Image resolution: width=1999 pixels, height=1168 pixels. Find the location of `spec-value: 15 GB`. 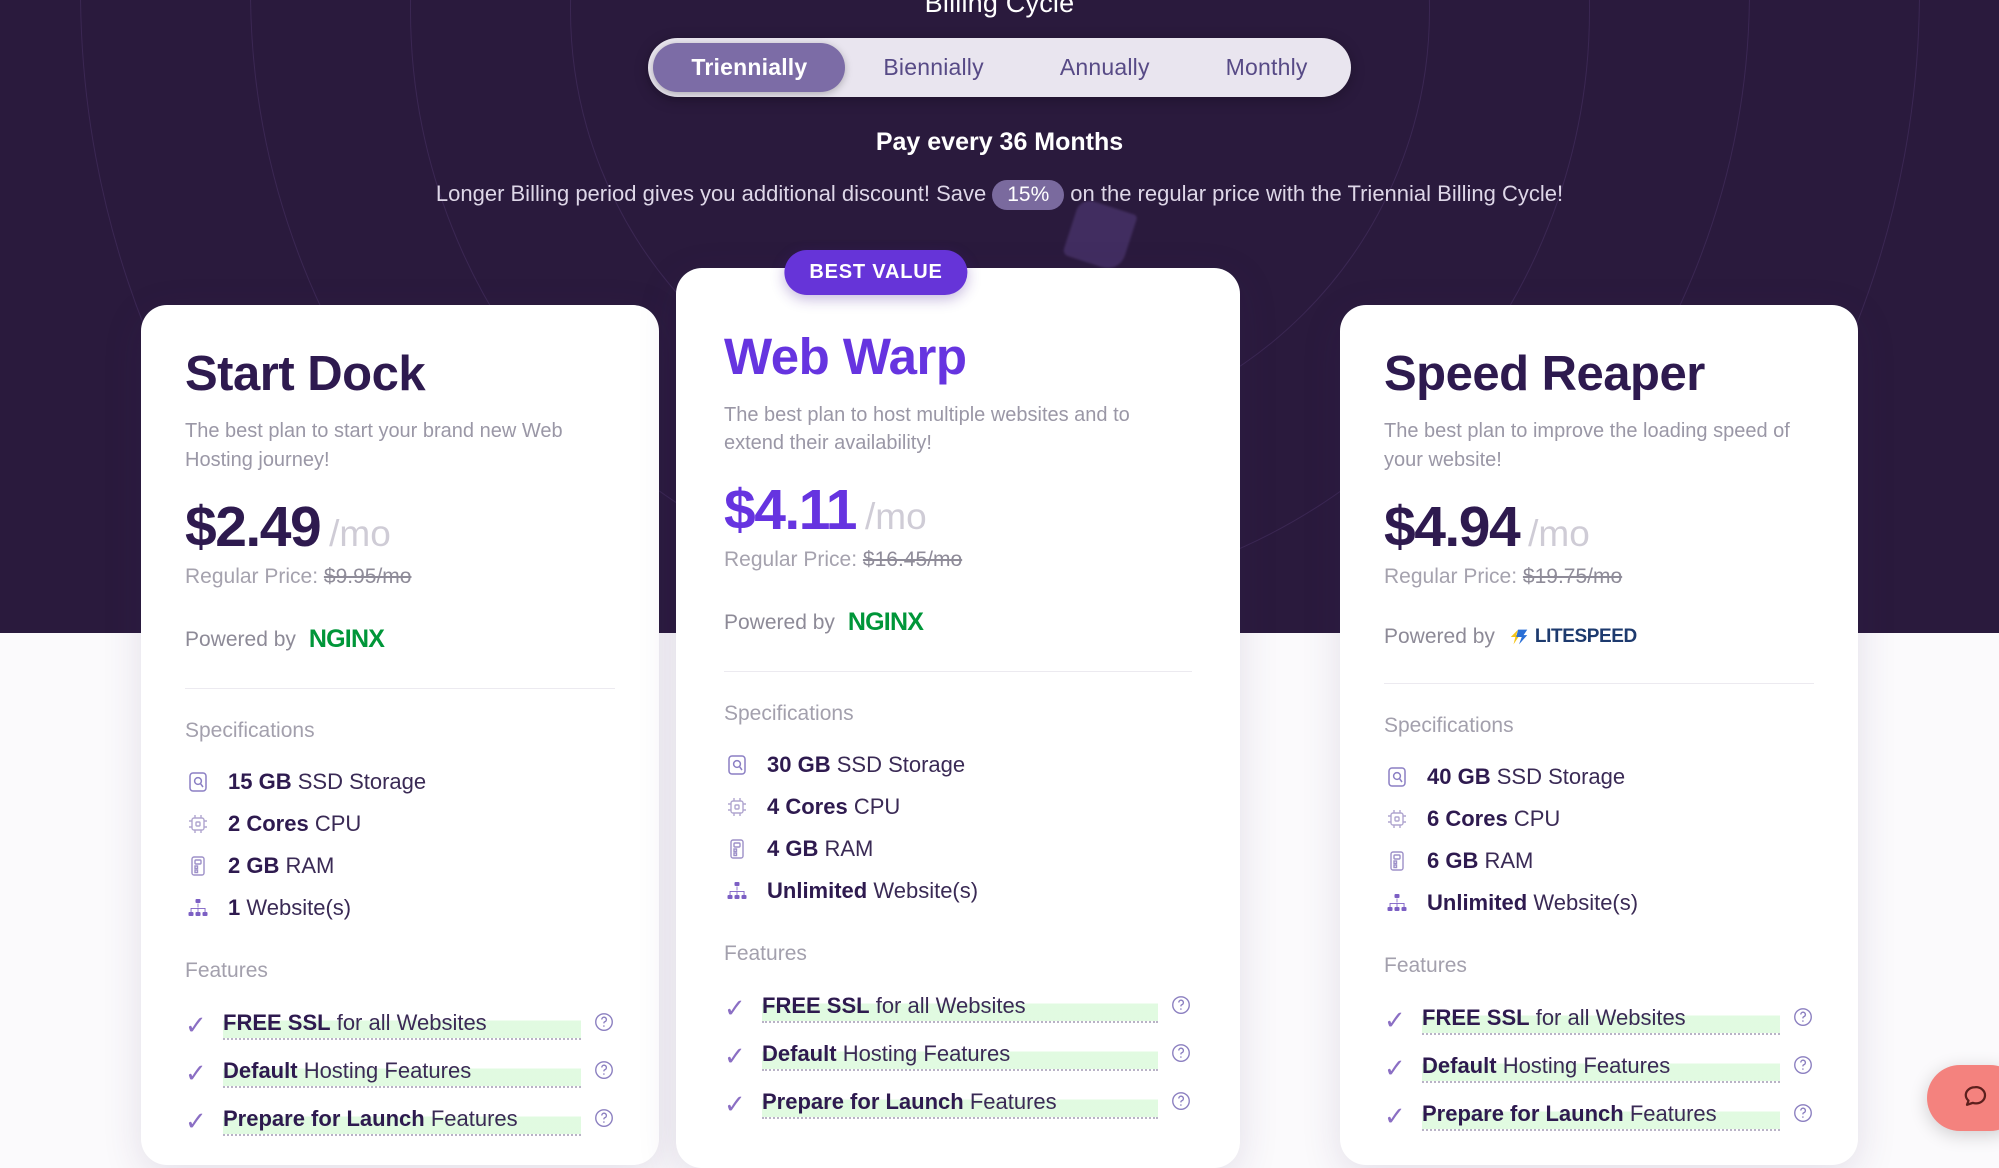

spec-value: 15 GB is located at coordinates (260, 782).